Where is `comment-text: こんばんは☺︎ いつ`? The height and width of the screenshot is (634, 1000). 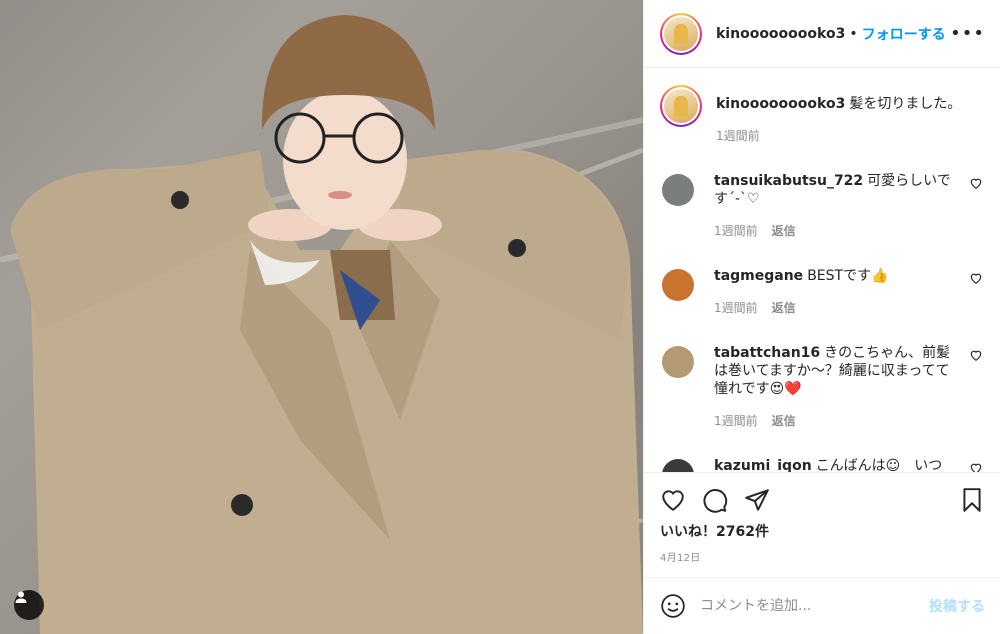 comment-text: こんばんは☺︎ いつ is located at coordinates (879, 465).